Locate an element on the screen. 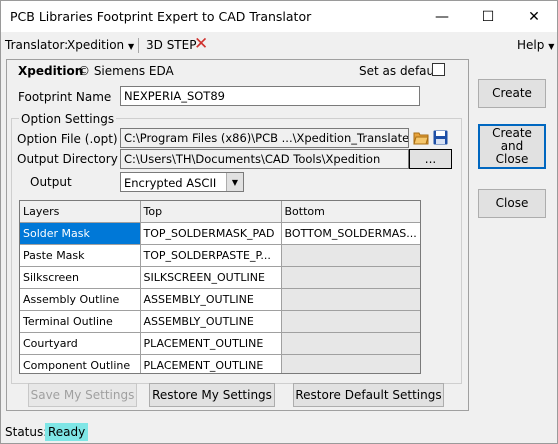 Image resolution: width=558 pixels, height=444 pixels. output-select: Encrypted ASCII ▼ is located at coordinates (182, 182).